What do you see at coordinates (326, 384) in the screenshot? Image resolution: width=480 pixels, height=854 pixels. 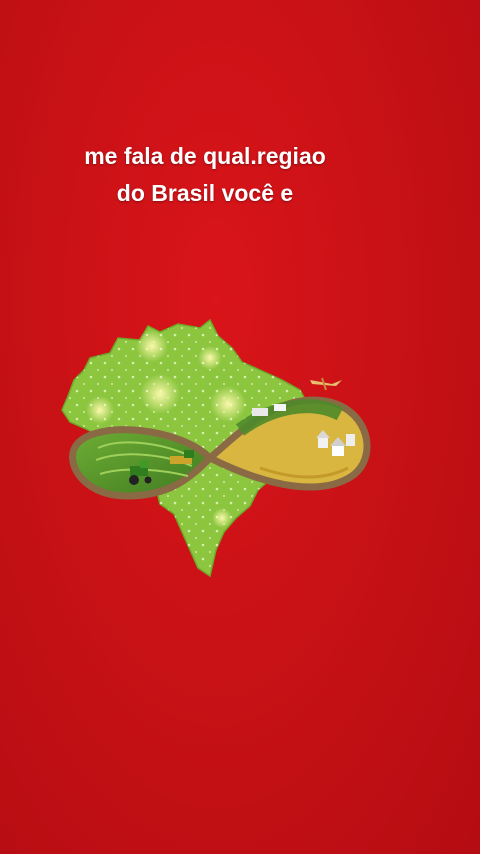 I see `airplane-icon` at bounding box center [326, 384].